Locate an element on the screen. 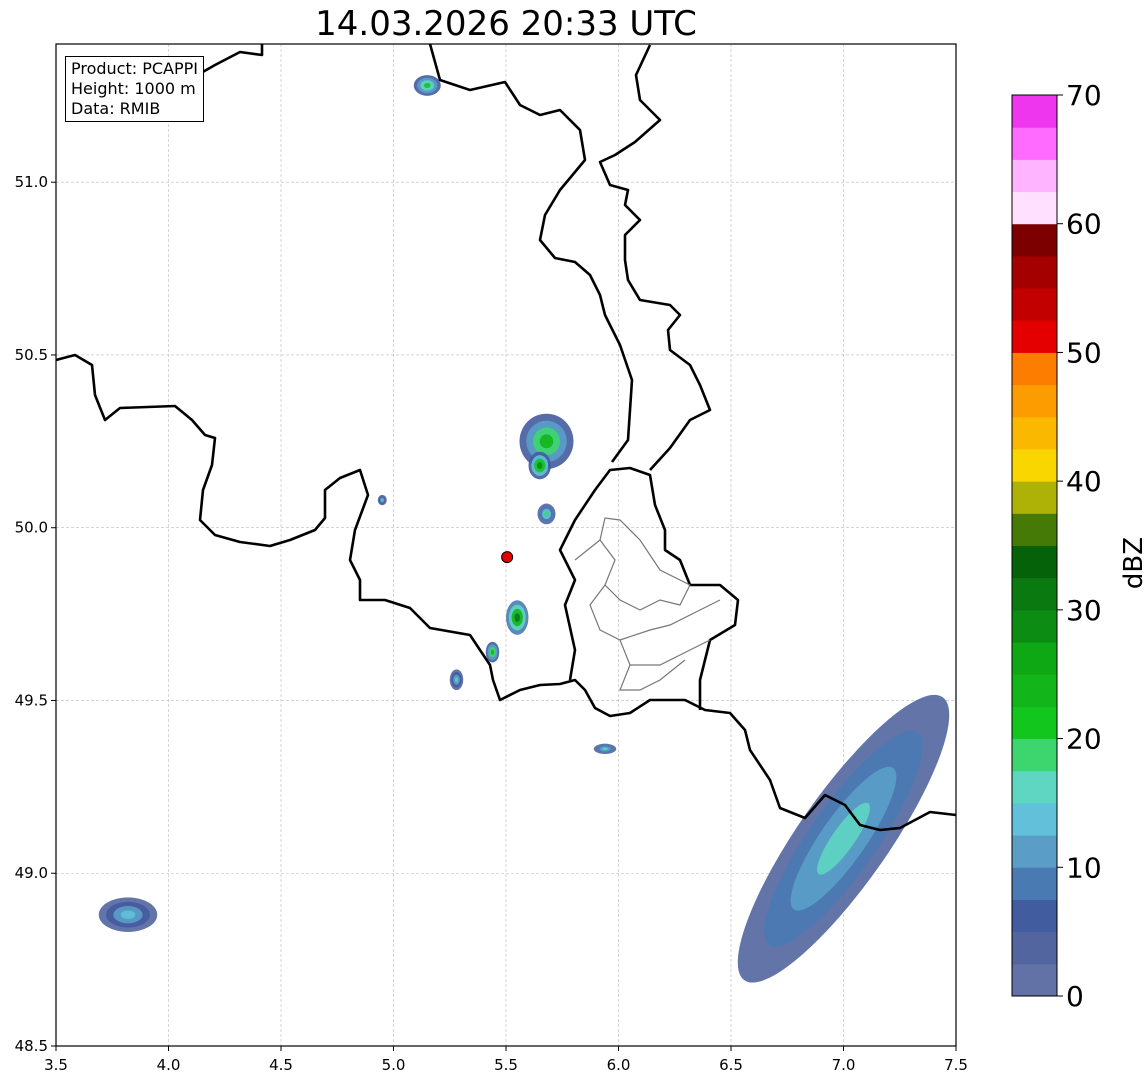  y-tick-label: 50.0 is located at coordinates (31, 528).